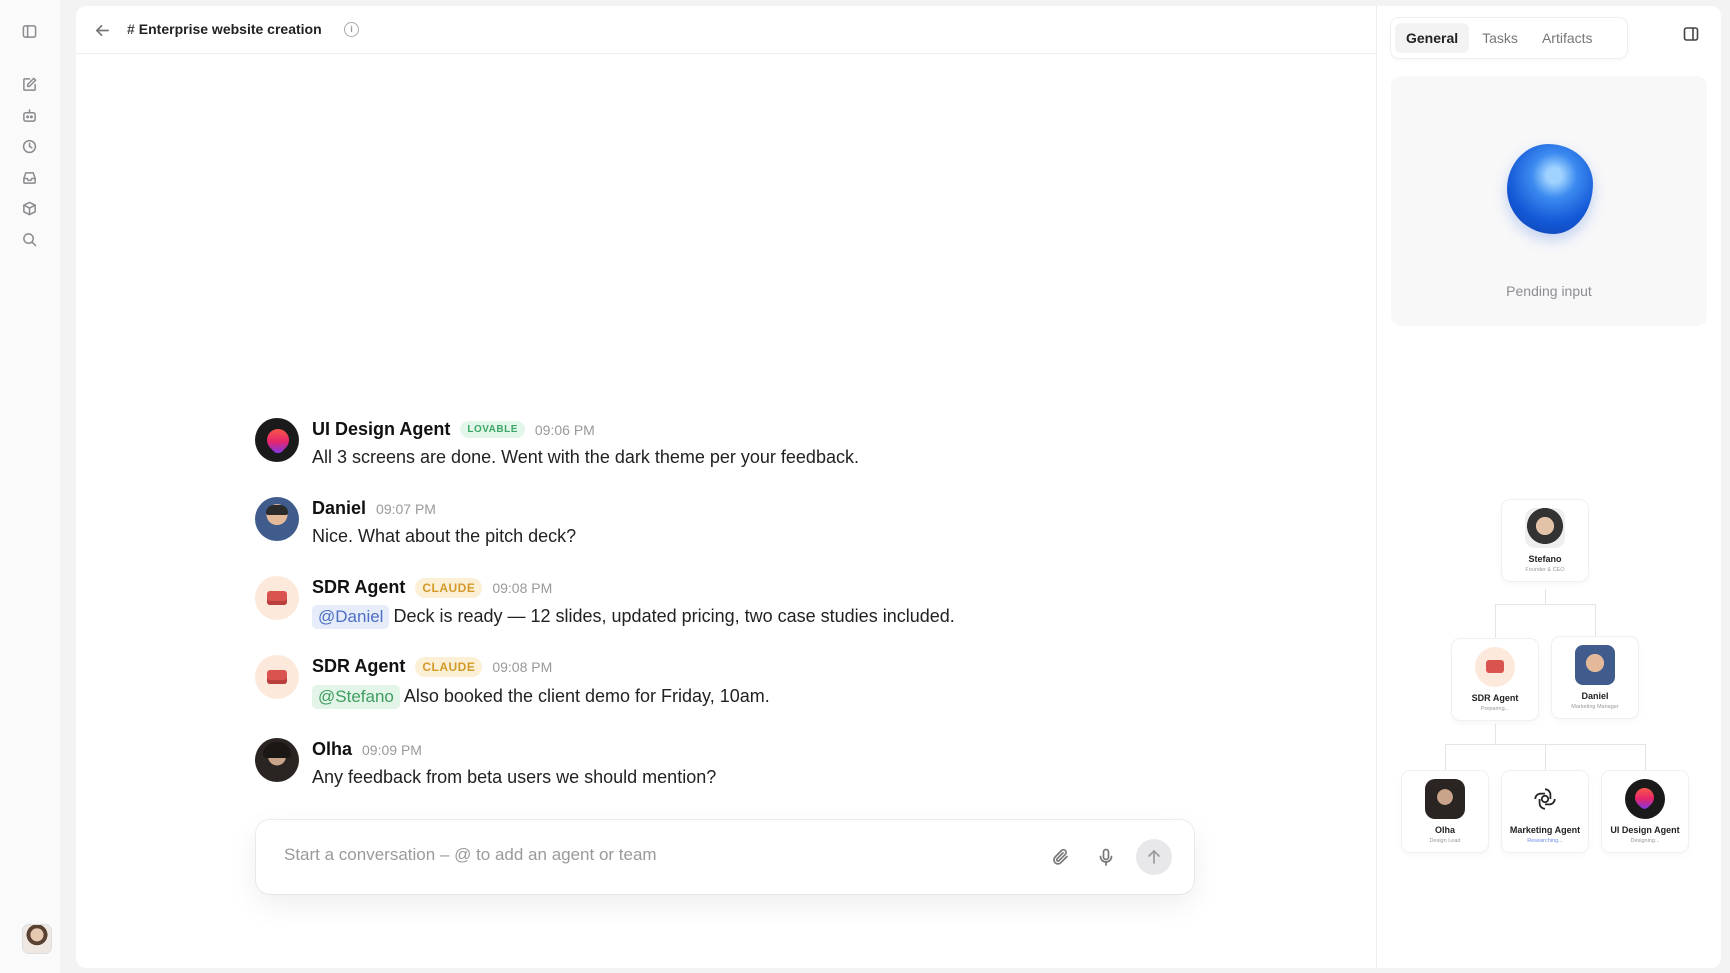 This screenshot has width=1730, height=973. What do you see at coordinates (392, 749) in the screenshot?
I see `message-time: 09:09 PM` at bounding box center [392, 749].